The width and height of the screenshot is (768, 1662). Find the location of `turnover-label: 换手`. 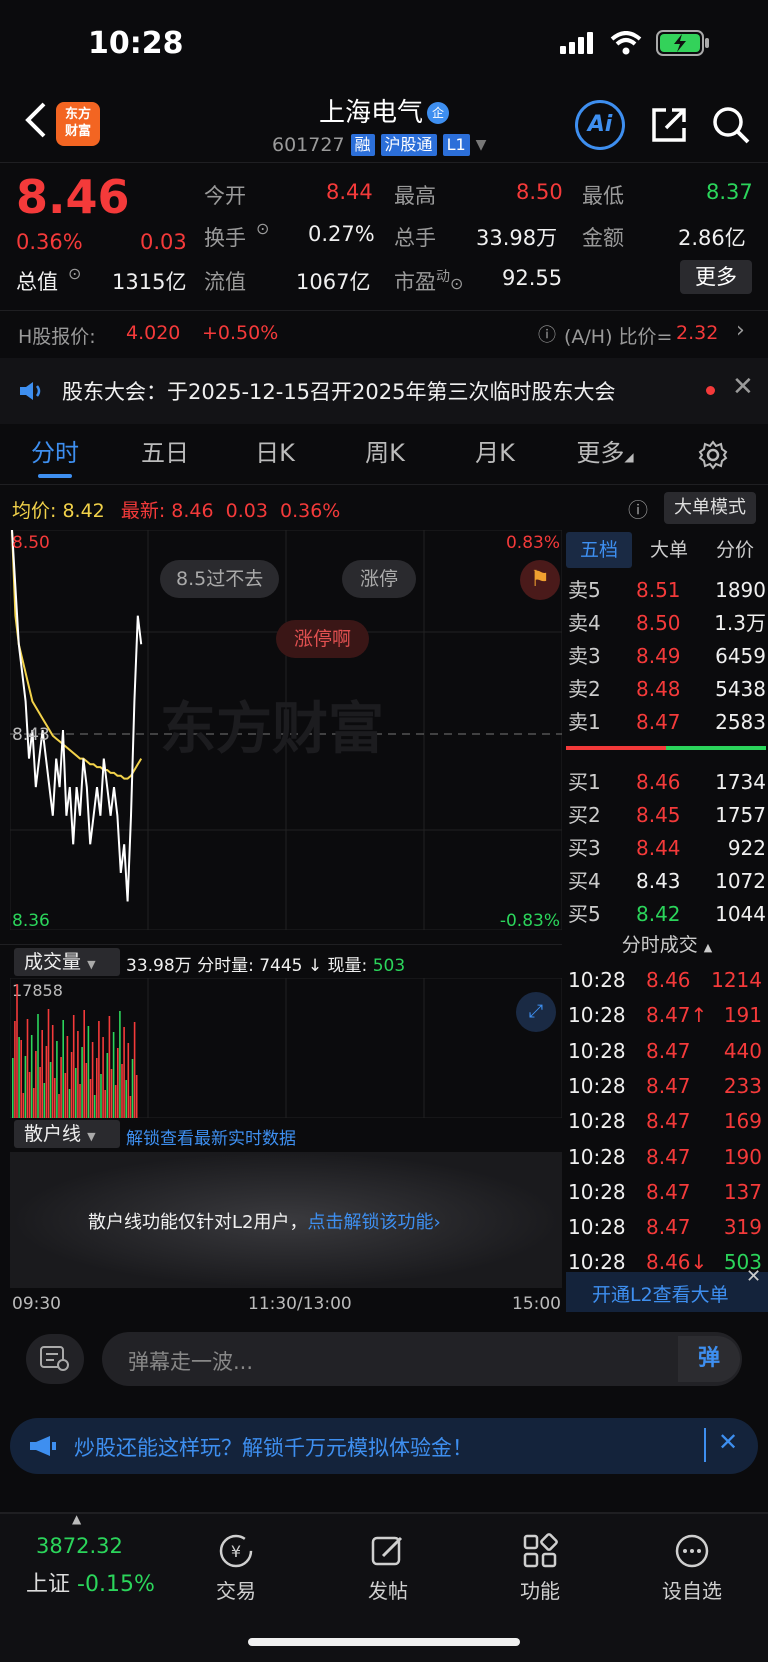

turnover-label: 换手 is located at coordinates (225, 238).